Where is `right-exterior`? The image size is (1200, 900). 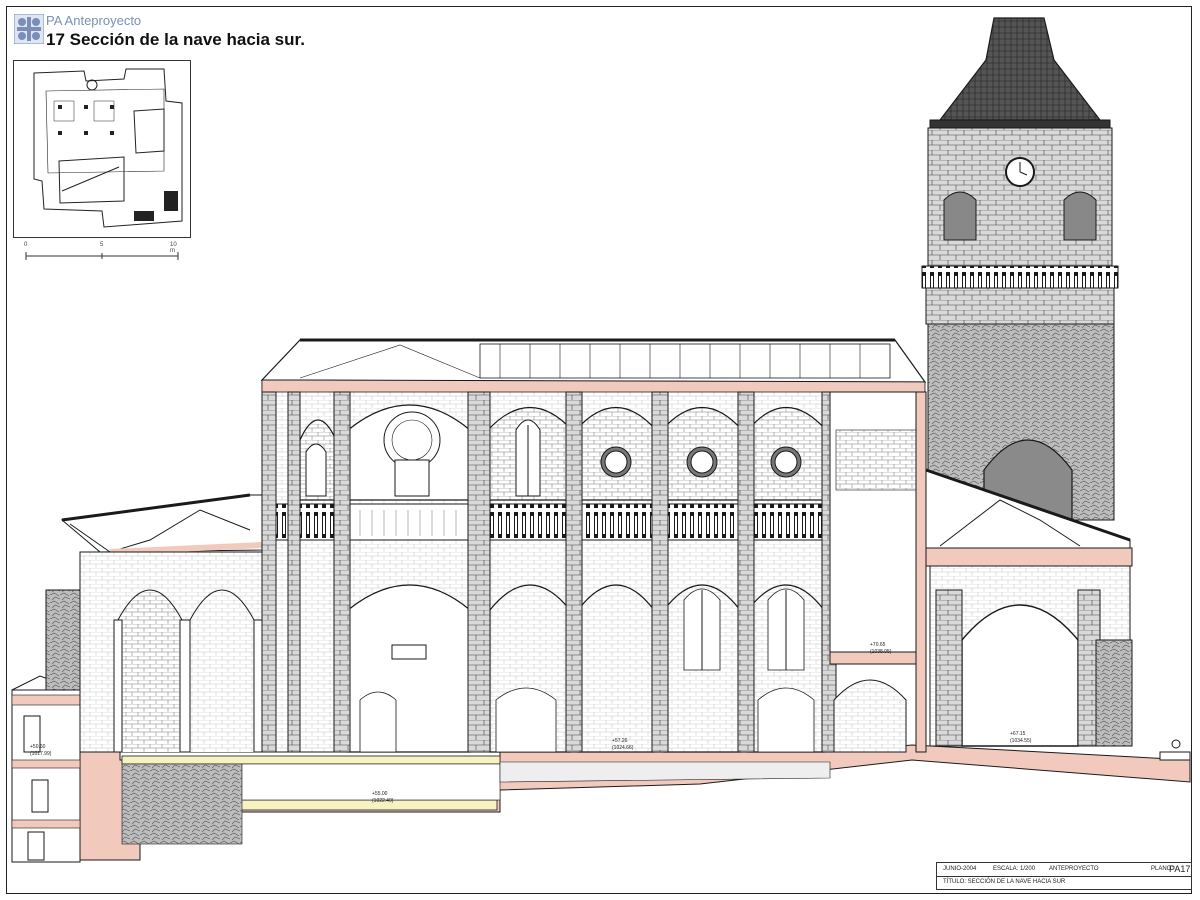
right-exterior is located at coordinates (1175, 750).